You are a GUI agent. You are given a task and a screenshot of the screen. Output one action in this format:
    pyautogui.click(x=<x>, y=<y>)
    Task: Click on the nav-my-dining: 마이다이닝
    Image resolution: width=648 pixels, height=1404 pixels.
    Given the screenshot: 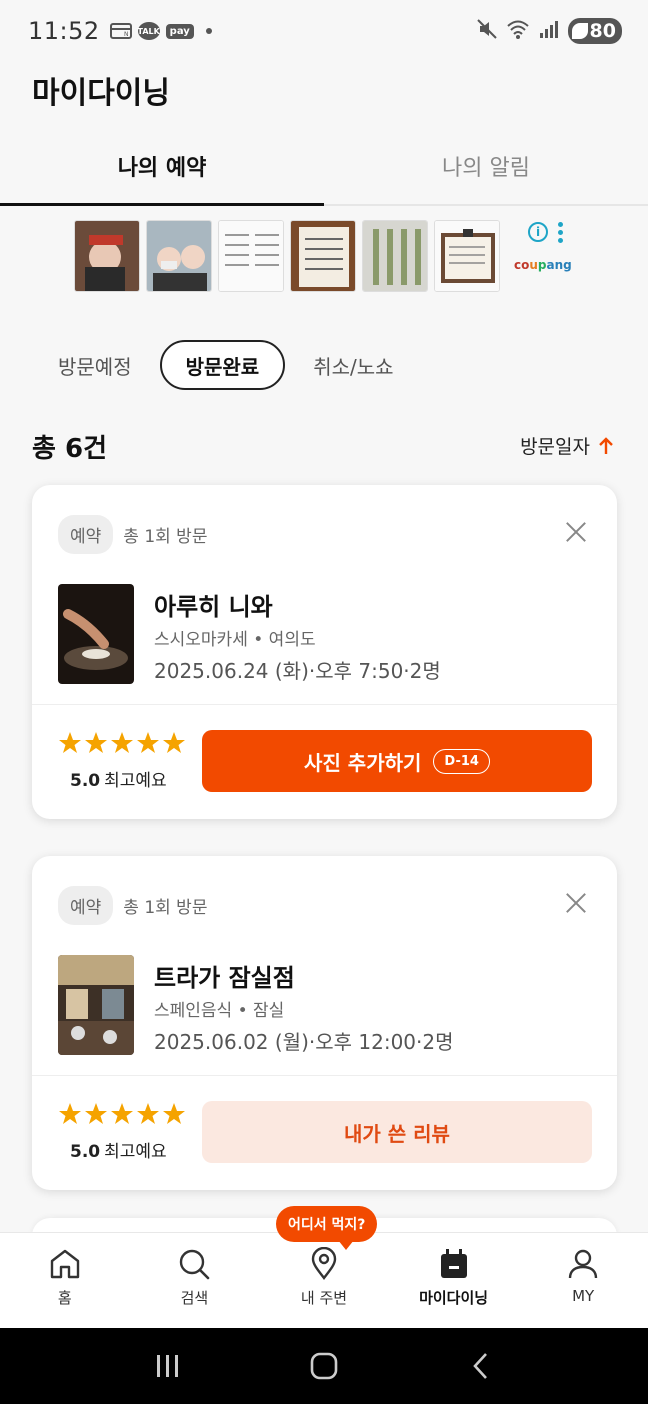 What is the action you would take?
    pyautogui.click(x=454, y=1280)
    